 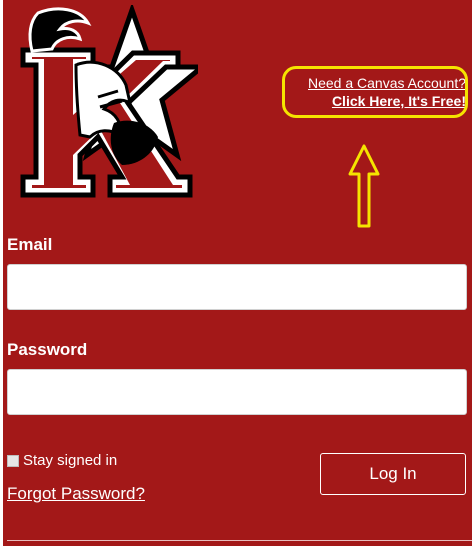 I want to click on forgot-password-link: Forgot Password?, so click(x=76, y=494).